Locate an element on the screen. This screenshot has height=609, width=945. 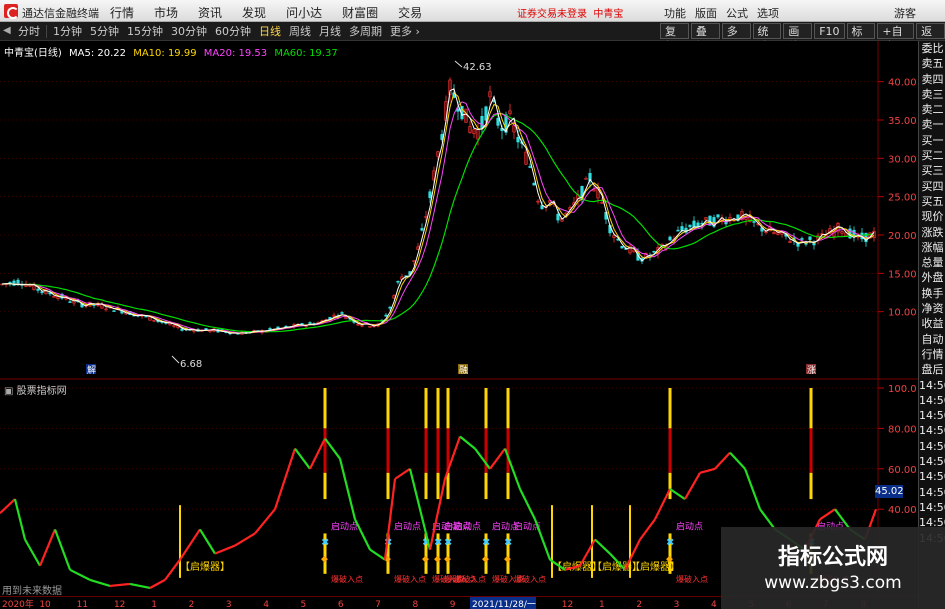
qibaoqi-label: 【启爆器】 is located at coordinates (655, 566).